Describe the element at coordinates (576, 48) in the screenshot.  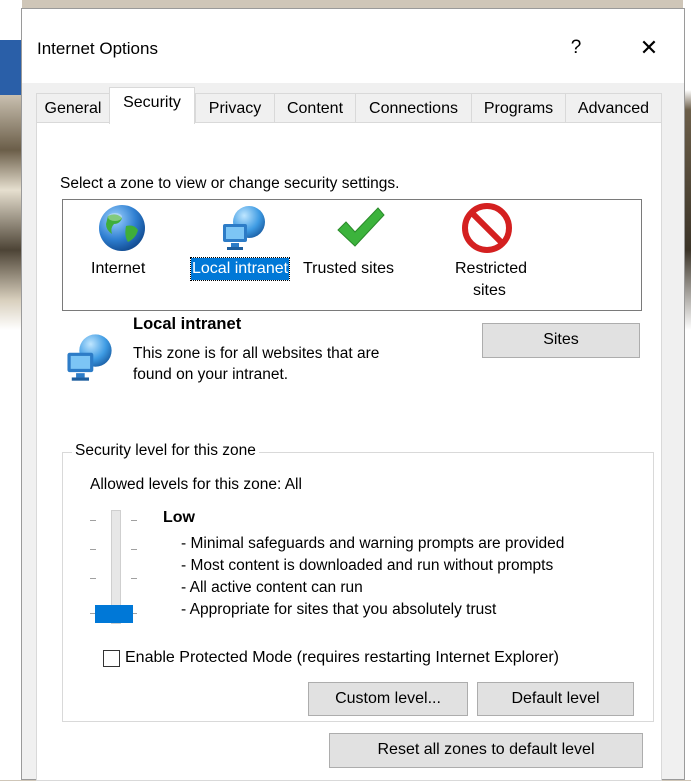
I see `help-button: ?` at that location.